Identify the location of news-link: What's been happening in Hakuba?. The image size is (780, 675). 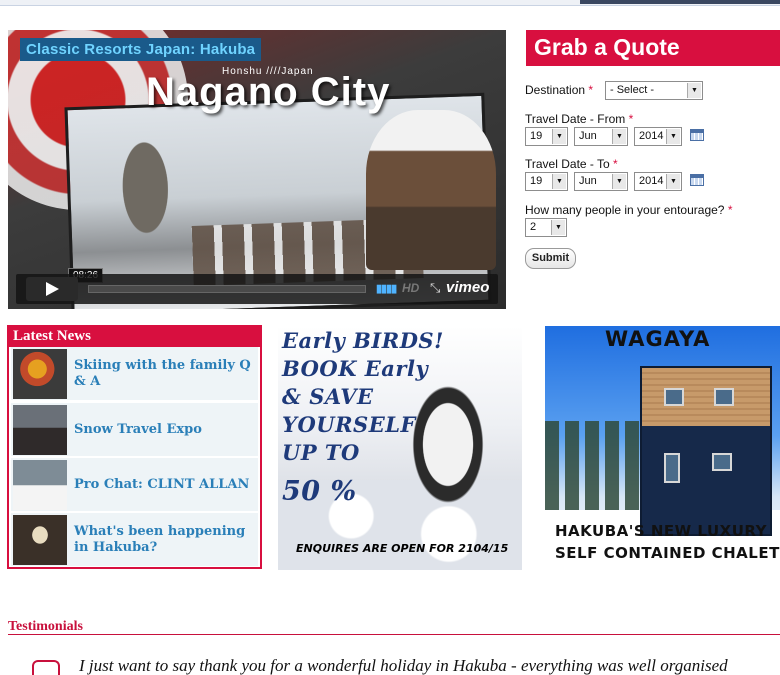
(165, 539).